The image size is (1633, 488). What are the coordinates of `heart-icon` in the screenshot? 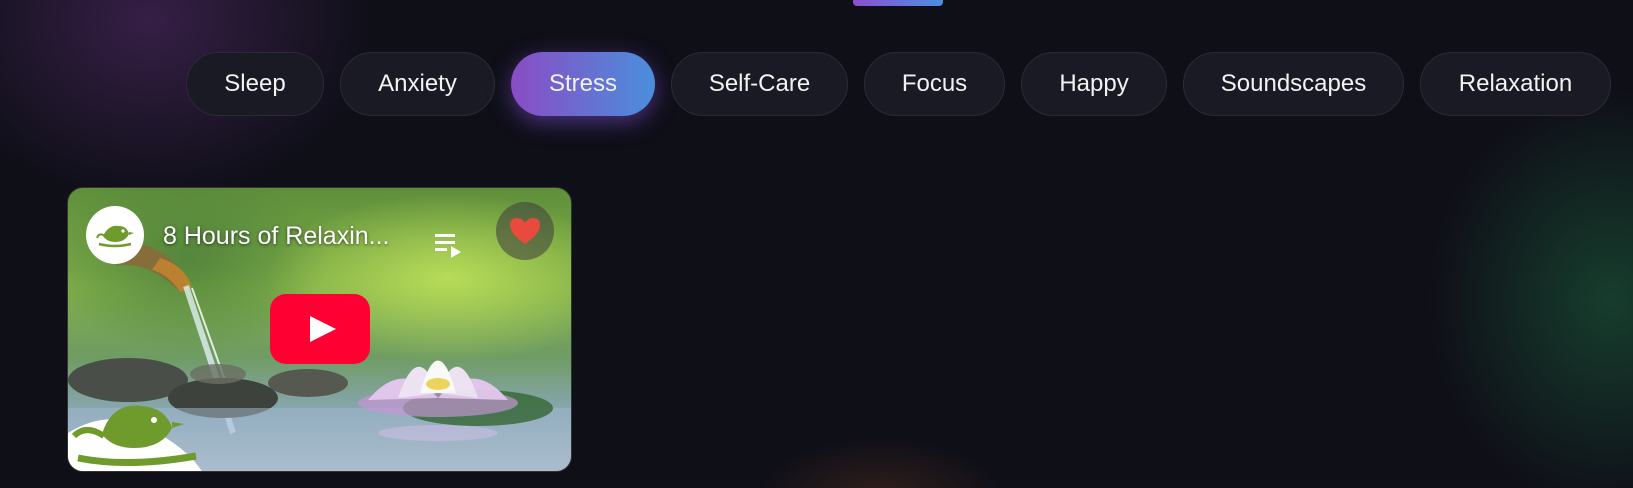 It's located at (525, 231).